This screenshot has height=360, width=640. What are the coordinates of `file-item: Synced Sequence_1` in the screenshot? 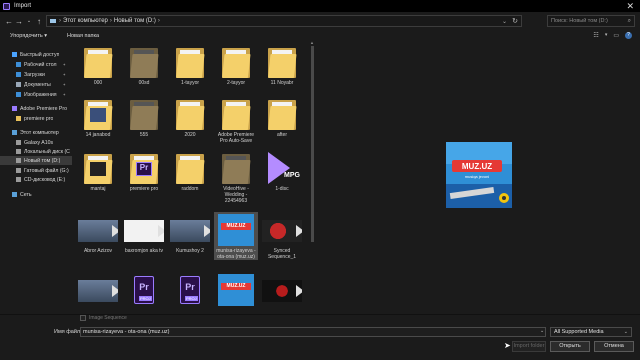 It's located at (282, 236).